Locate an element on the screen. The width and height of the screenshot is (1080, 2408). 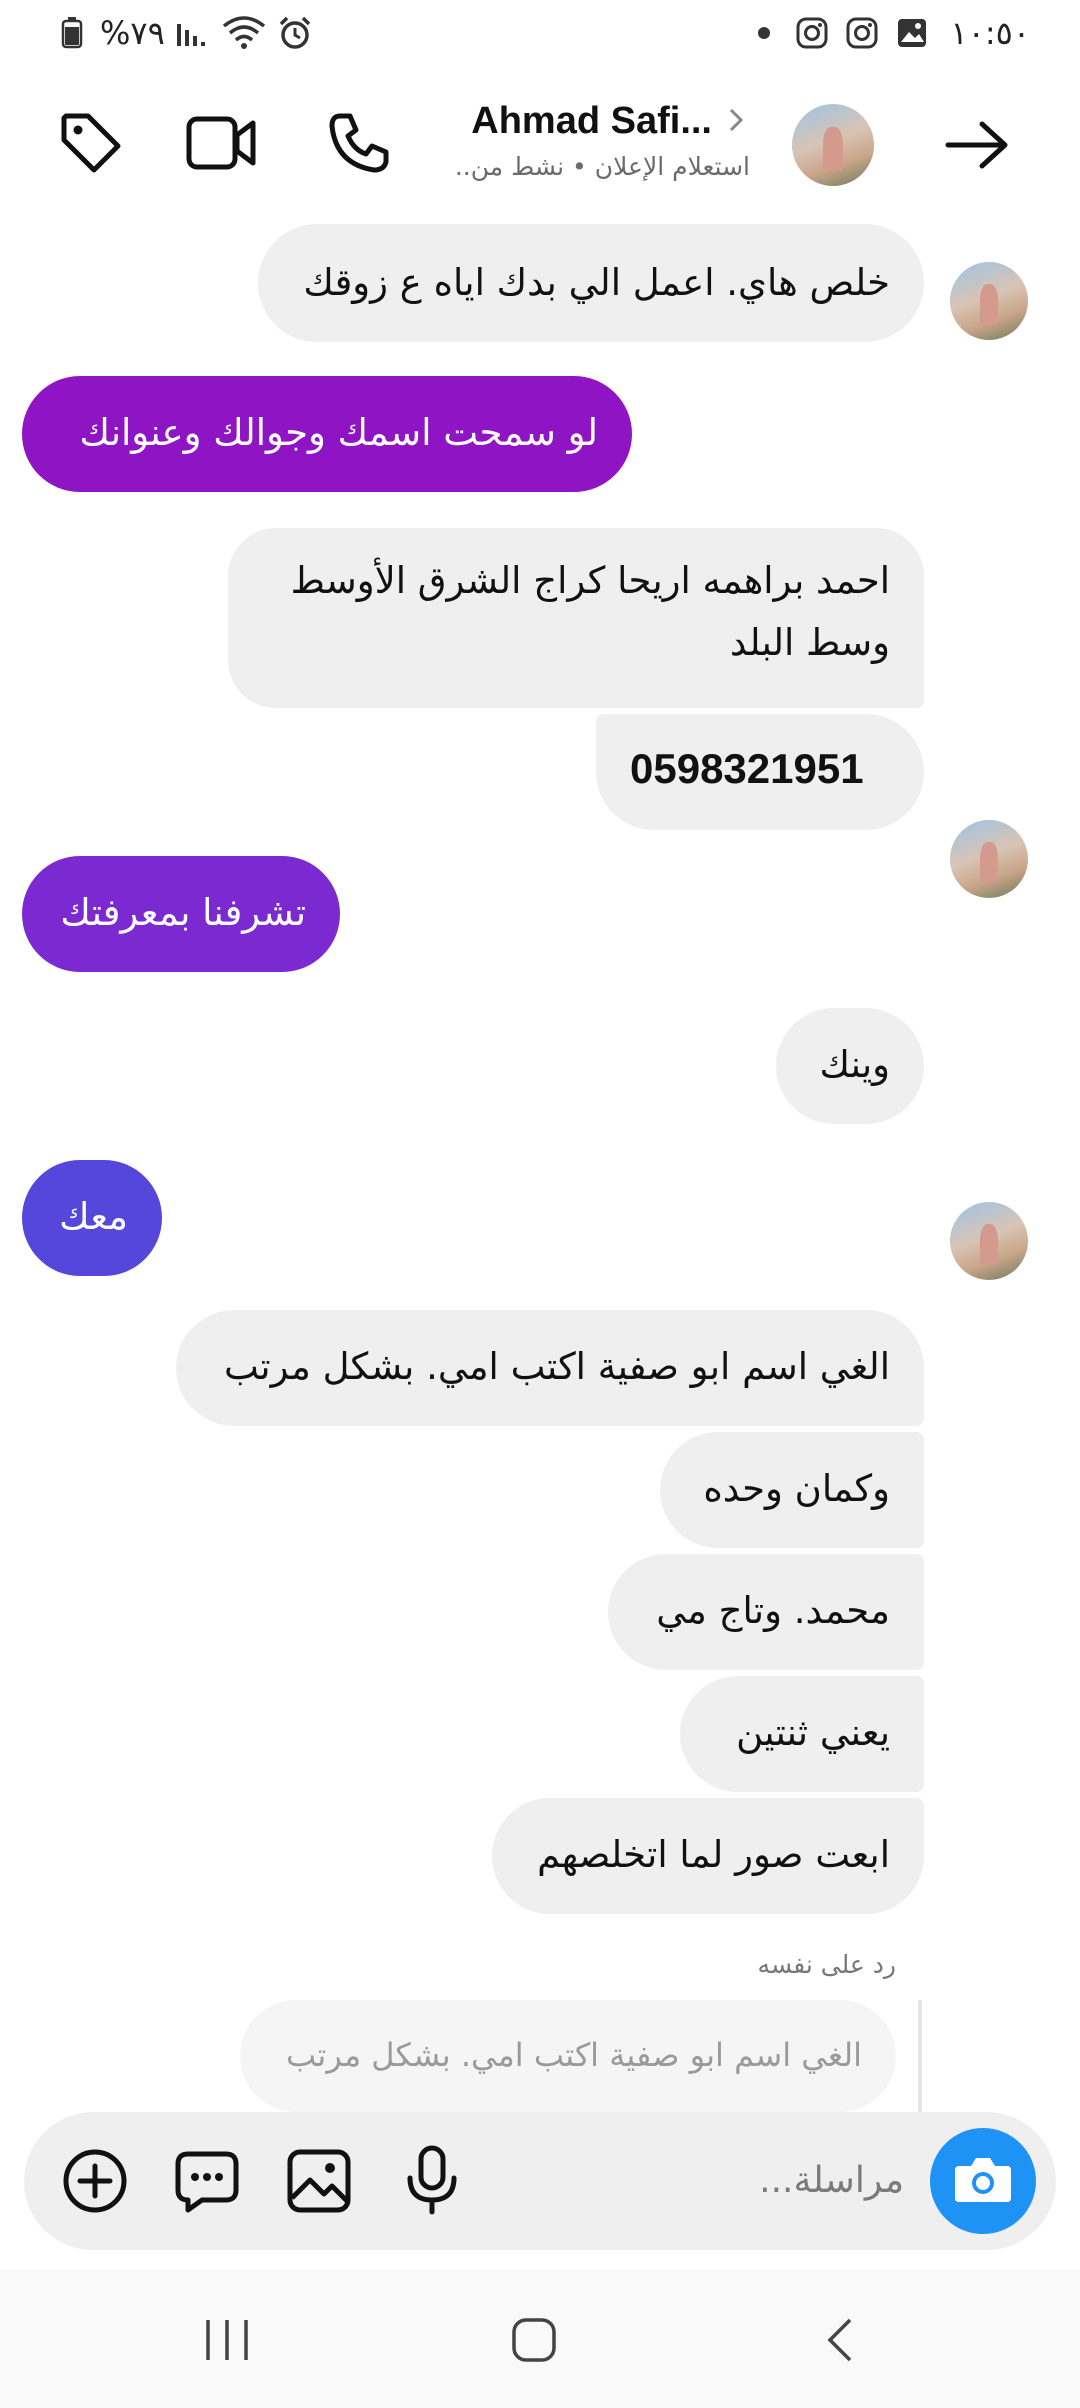
sticker-icon is located at coordinates (207, 2181).